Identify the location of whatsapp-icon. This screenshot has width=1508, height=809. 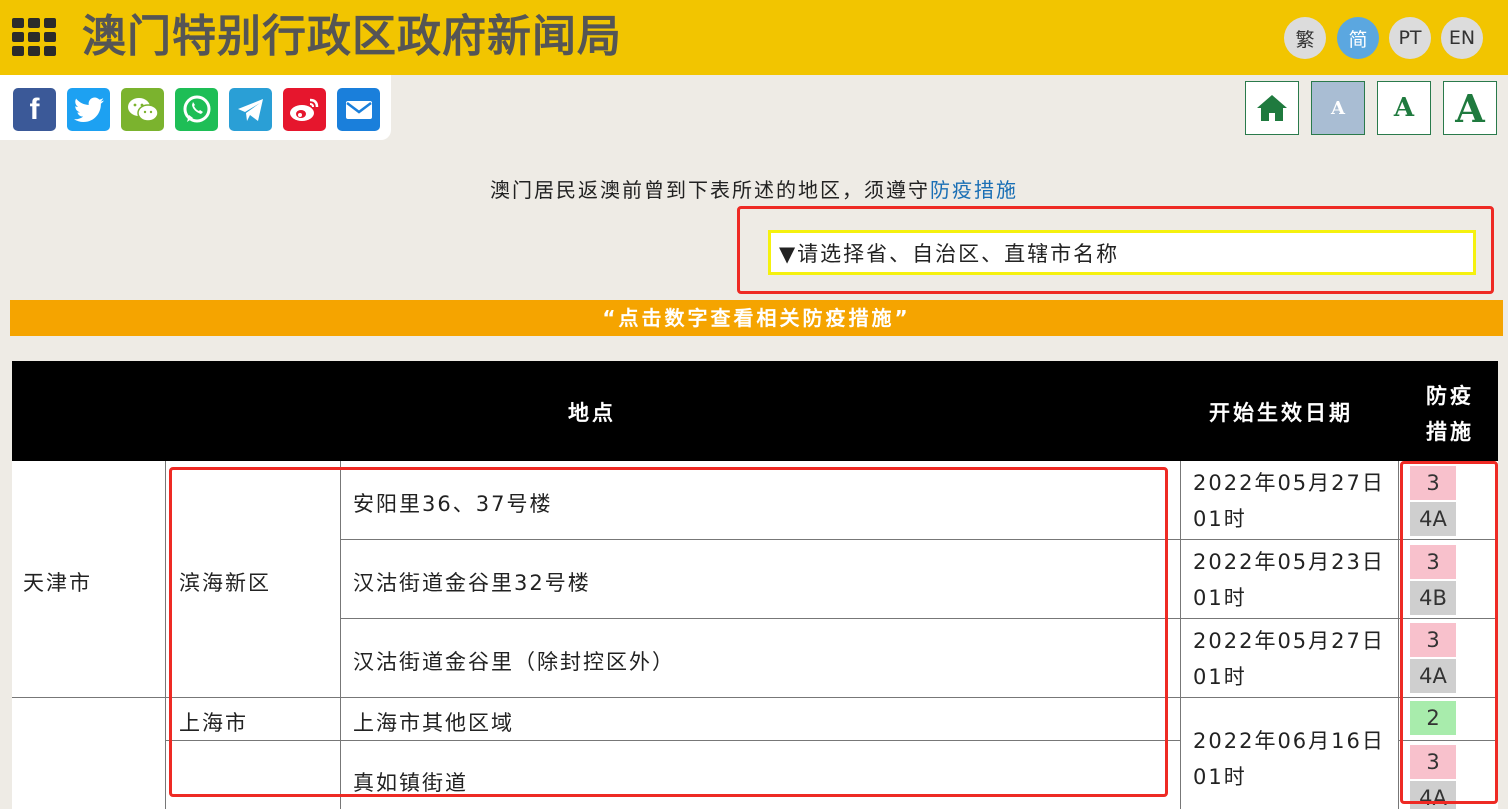
(196, 109).